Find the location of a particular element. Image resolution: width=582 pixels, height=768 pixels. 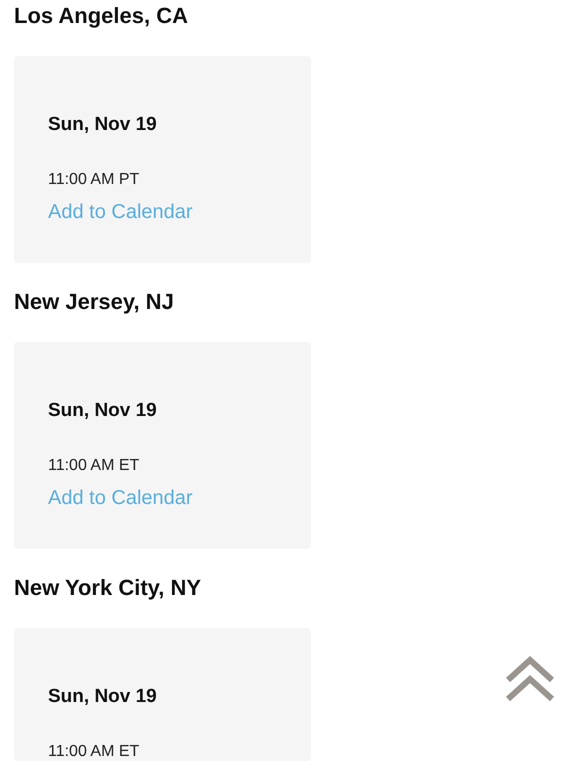

event-time: 11:00 AM PT is located at coordinates (94, 180).